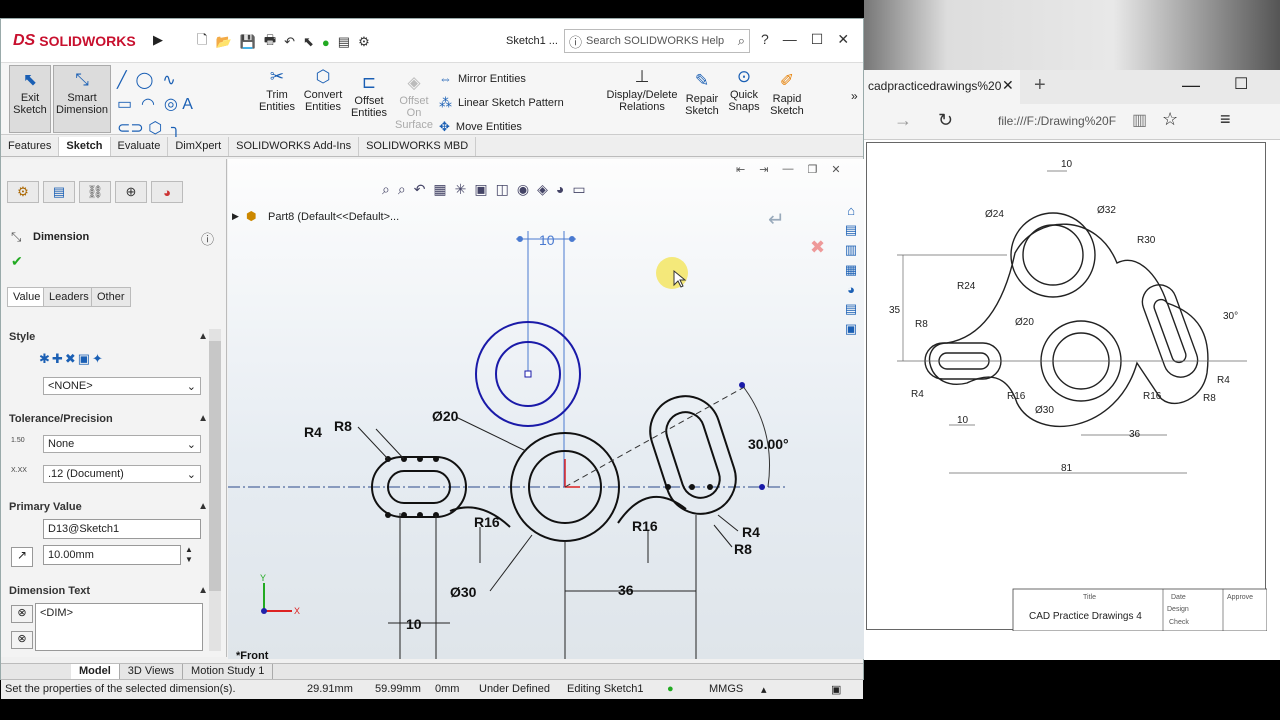 This screenshot has height=720, width=1280. What do you see at coordinates (30, 146) in the screenshot?
I see `tab-features: Features` at bounding box center [30, 146].